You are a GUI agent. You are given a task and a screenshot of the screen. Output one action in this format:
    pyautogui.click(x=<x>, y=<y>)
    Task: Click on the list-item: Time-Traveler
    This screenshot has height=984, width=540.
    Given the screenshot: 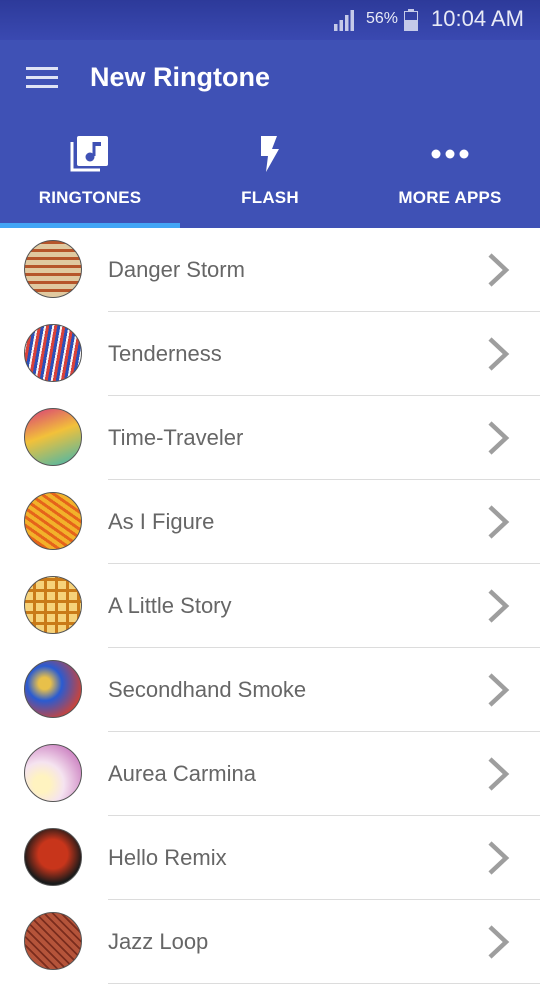 What is the action you would take?
    pyautogui.click(x=270, y=438)
    